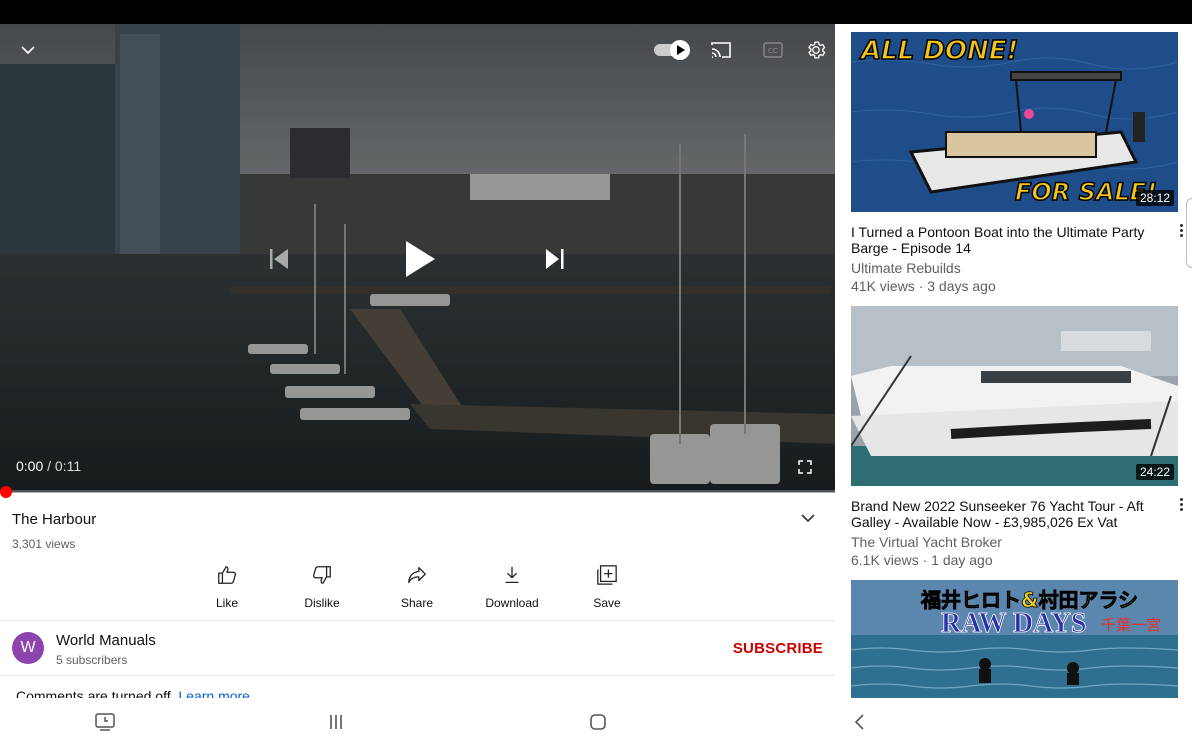  Describe the element at coordinates (859, 722) in the screenshot. I see `back-icon` at that location.